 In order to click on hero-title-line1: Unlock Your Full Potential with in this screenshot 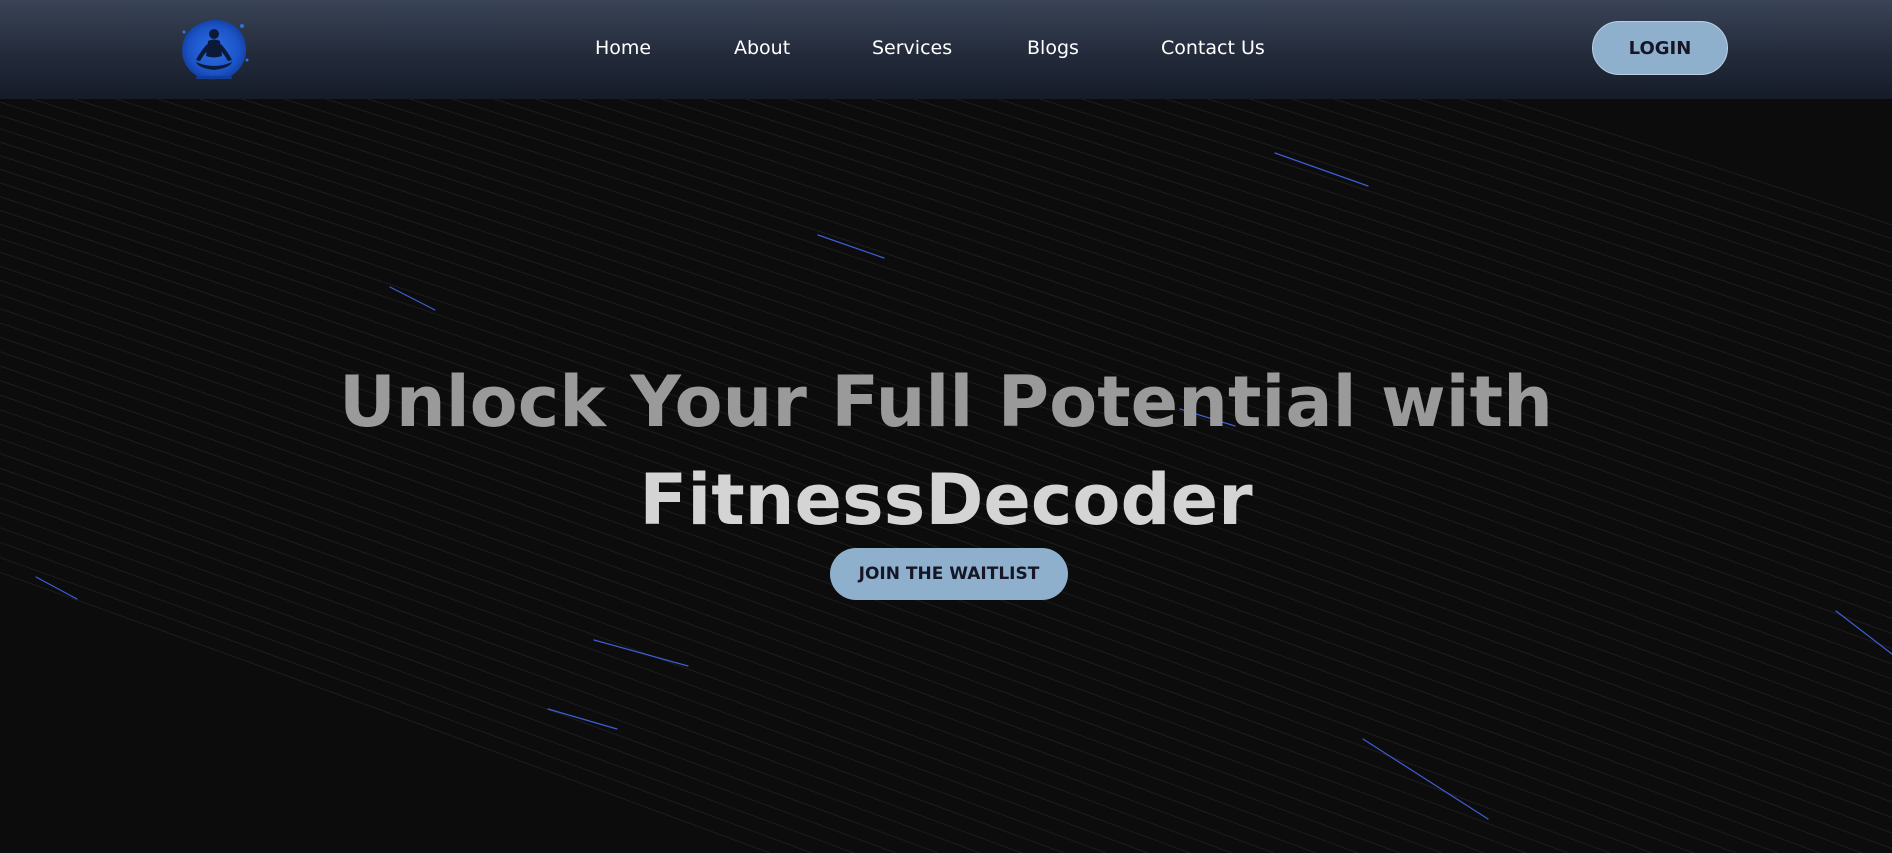, I will do `click(946, 402)`.